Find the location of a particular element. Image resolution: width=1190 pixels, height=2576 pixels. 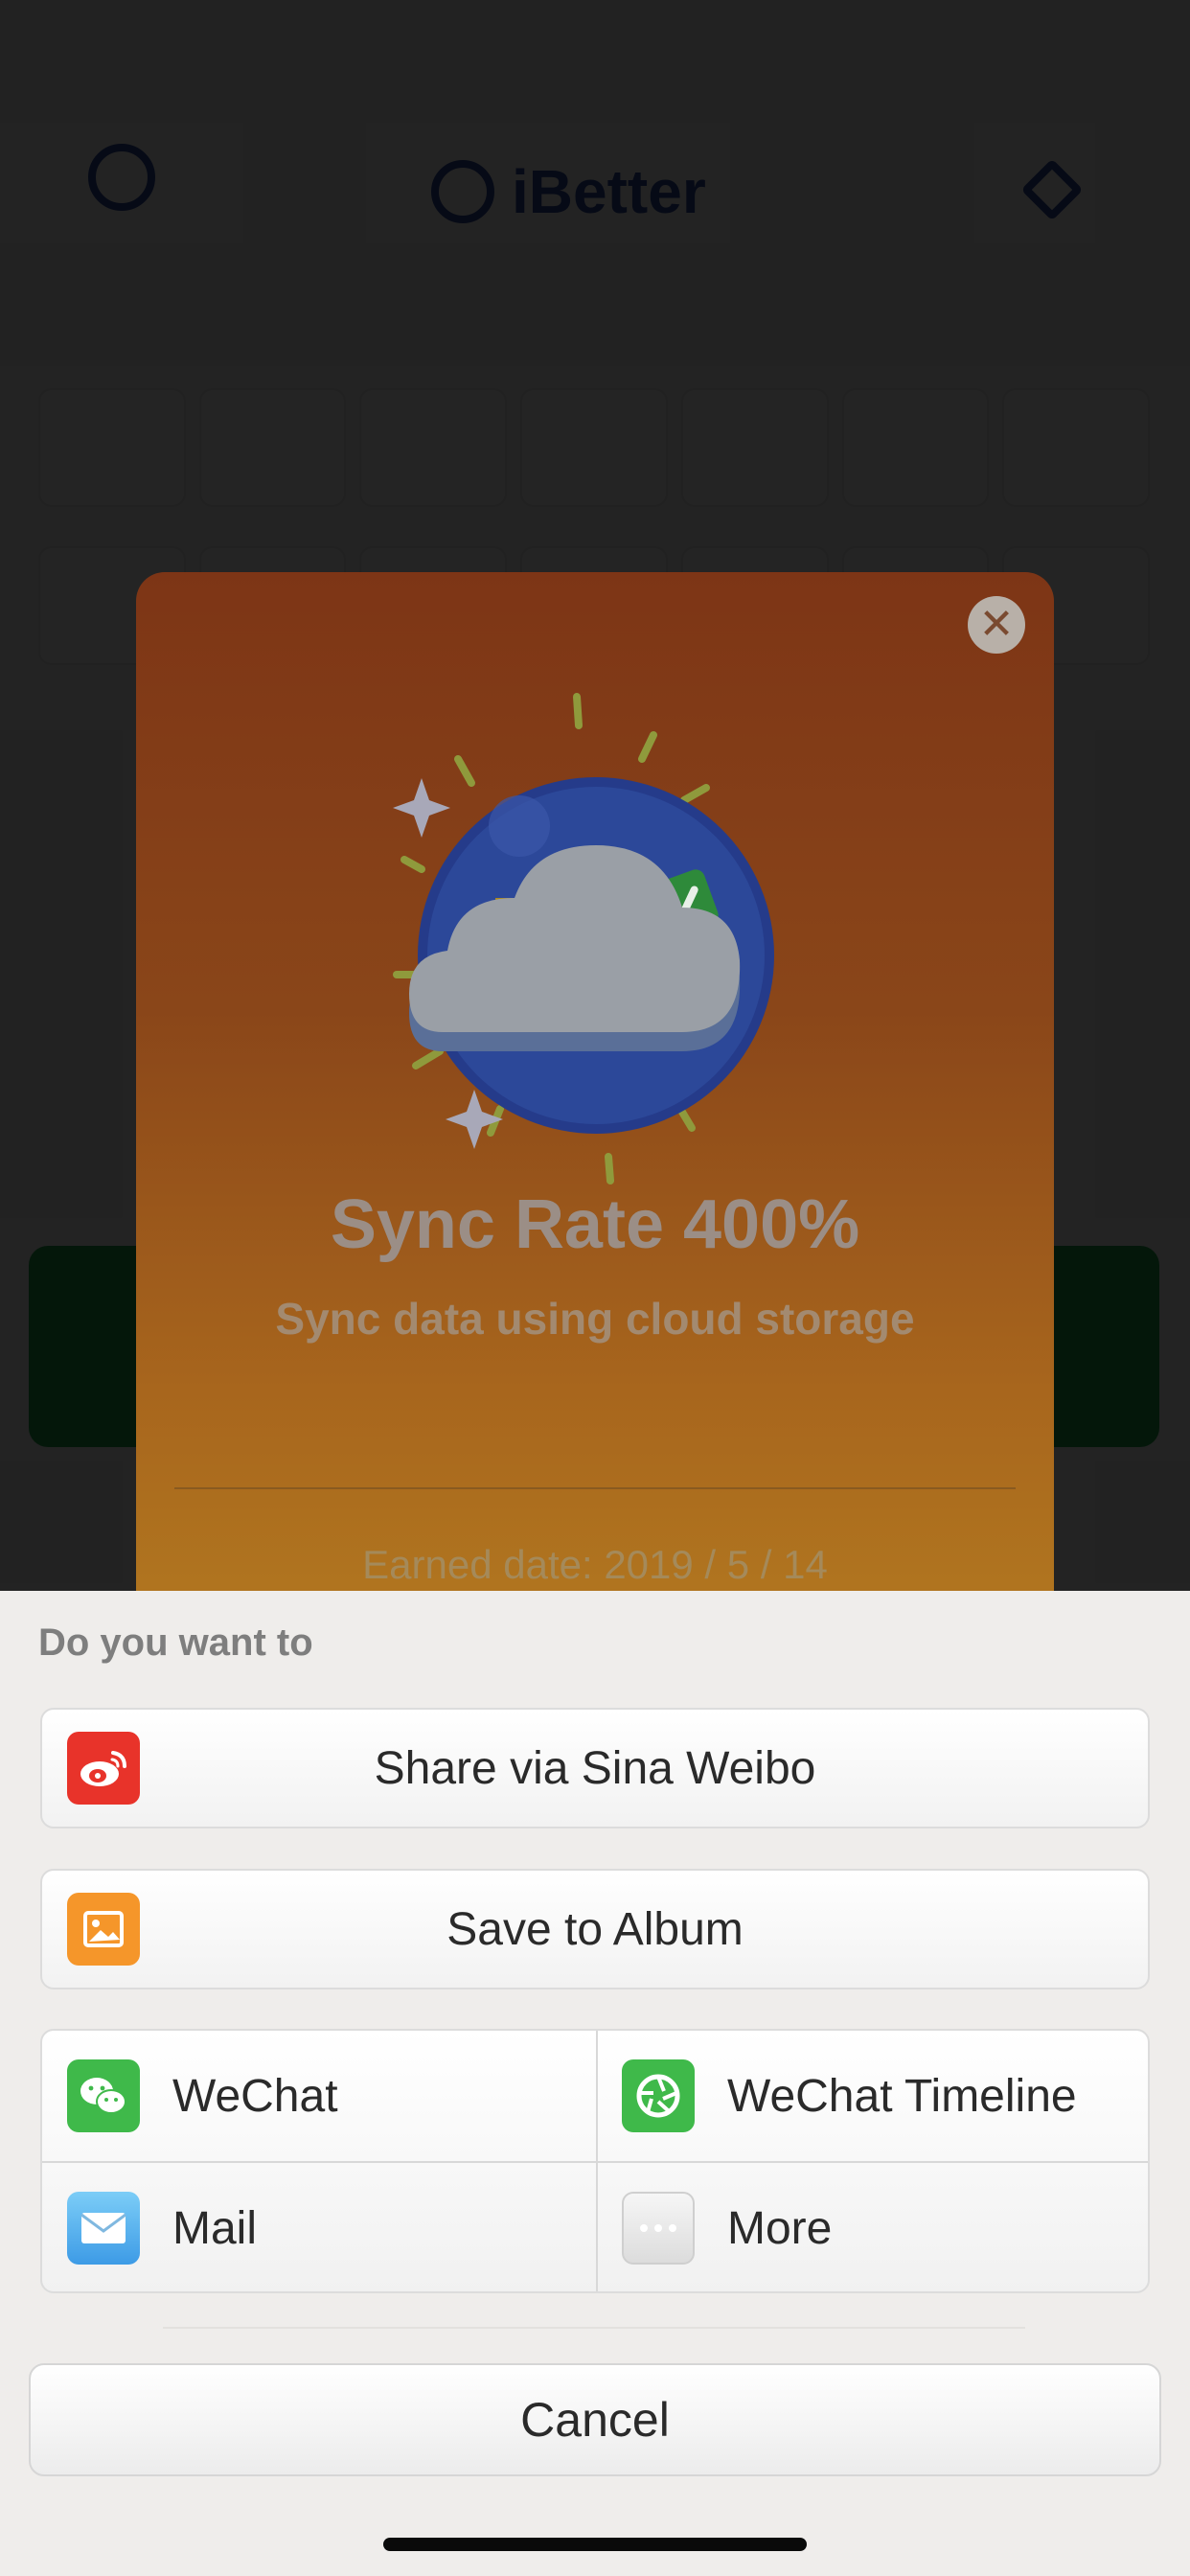

share-more-label: More is located at coordinates (780, 2228).